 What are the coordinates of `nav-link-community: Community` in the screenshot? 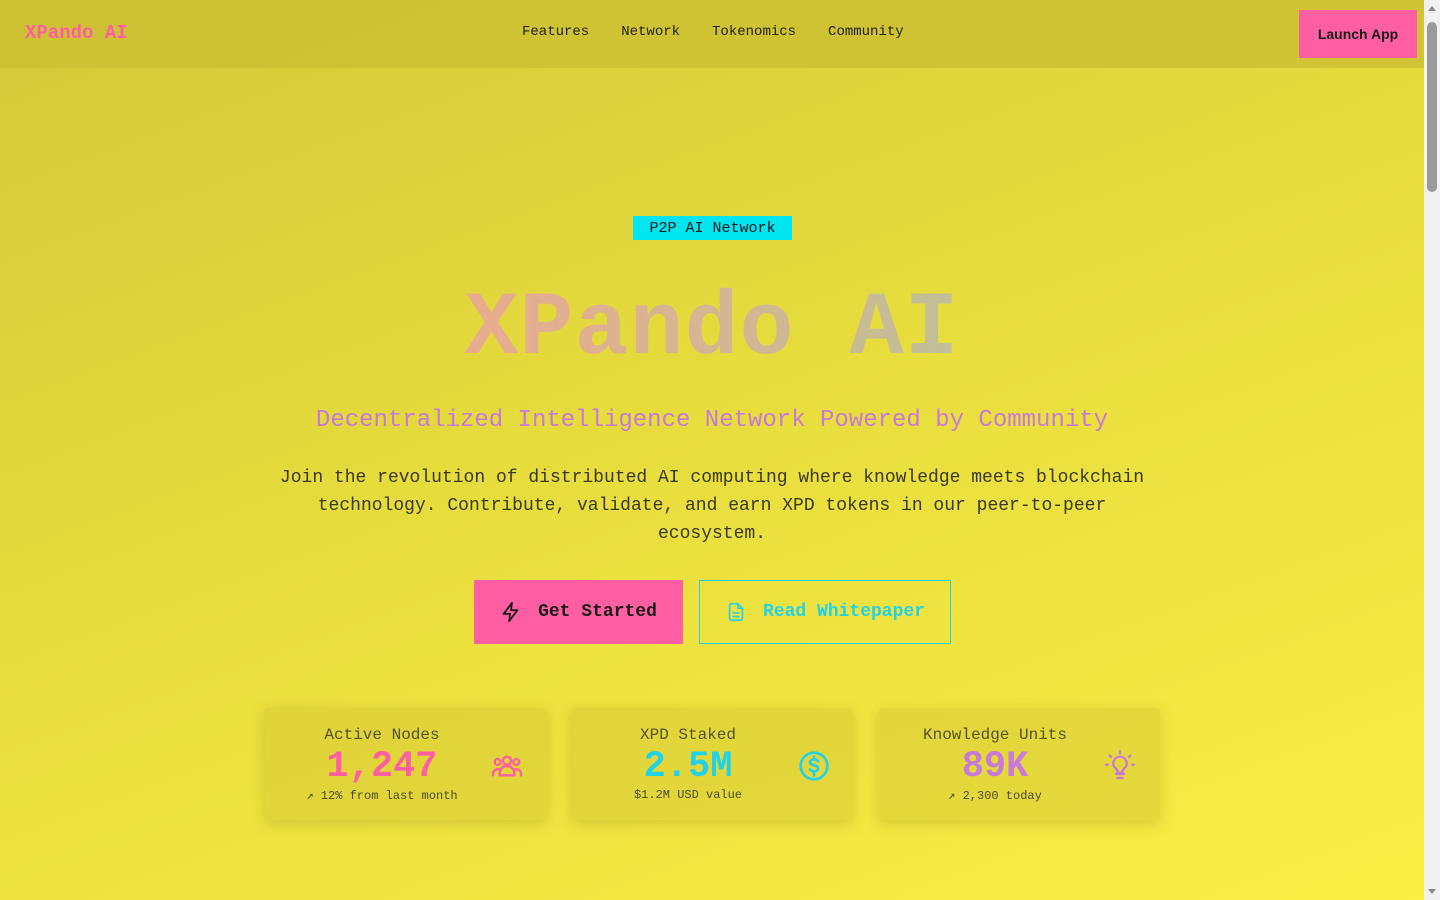 It's located at (866, 32).